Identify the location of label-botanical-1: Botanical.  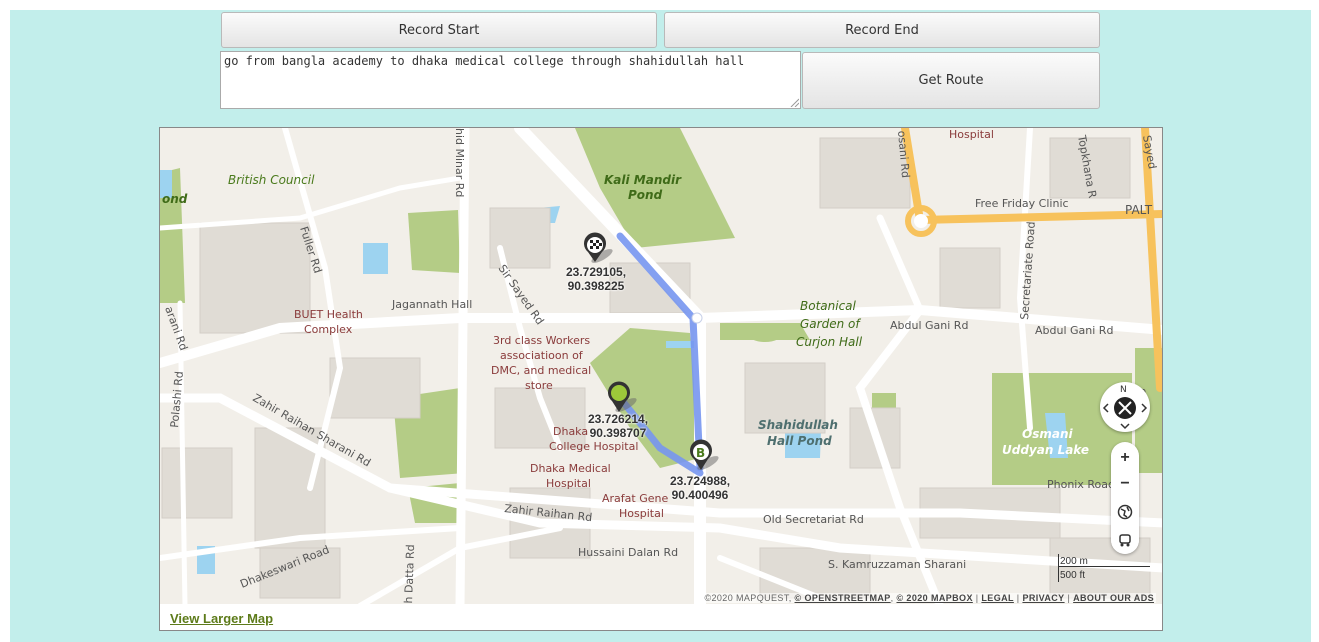
(828, 306).